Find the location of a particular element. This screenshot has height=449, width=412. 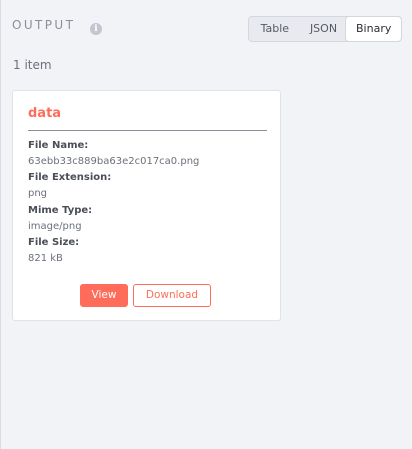

file-name-value: 63ebb33c889ba63e2c017ca0.png is located at coordinates (114, 161).